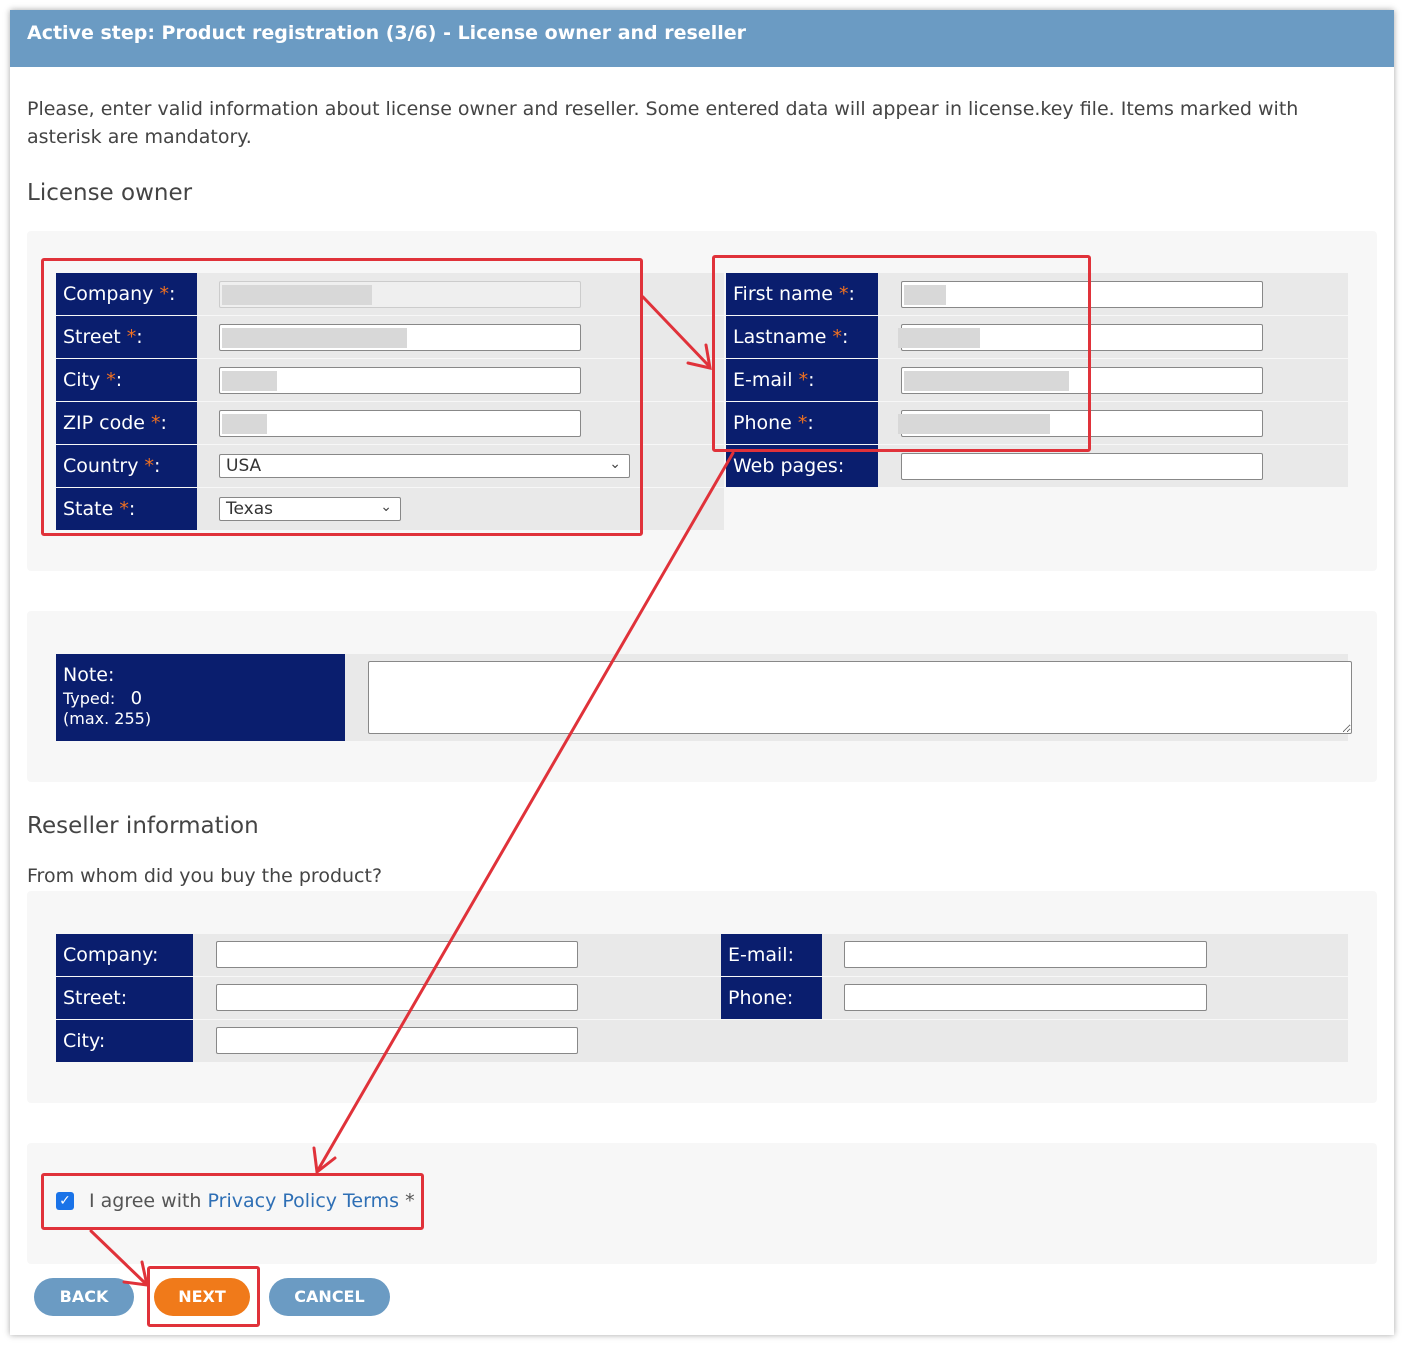  I want to click on note-label: Note:, so click(89, 675).